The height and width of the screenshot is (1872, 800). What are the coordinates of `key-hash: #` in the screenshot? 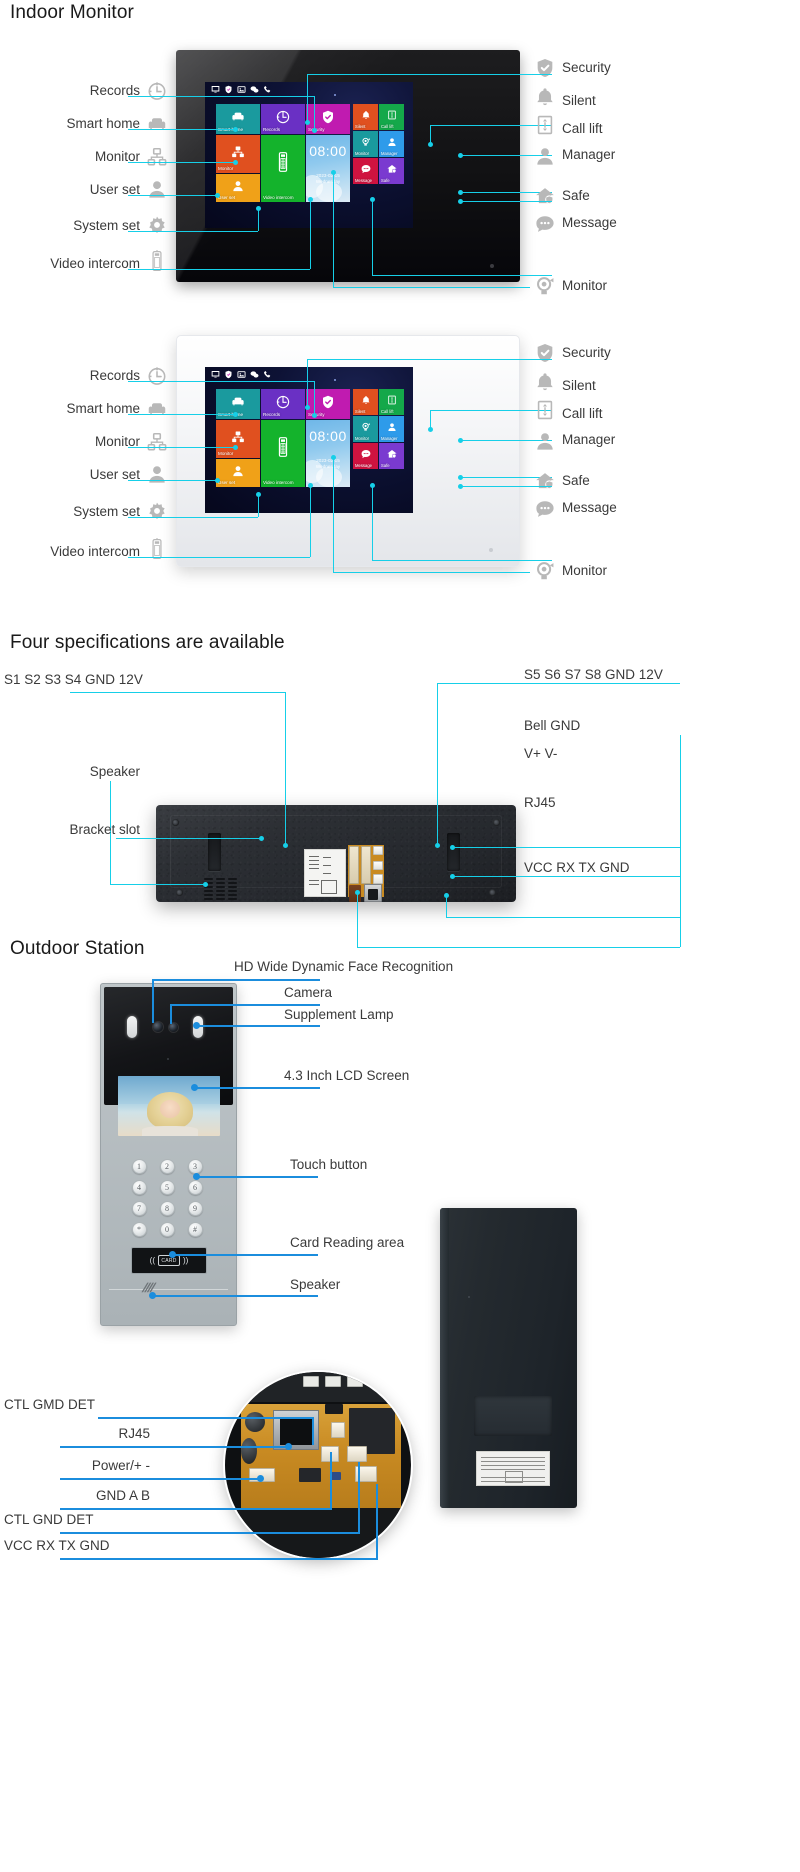 It's located at (195, 1229).